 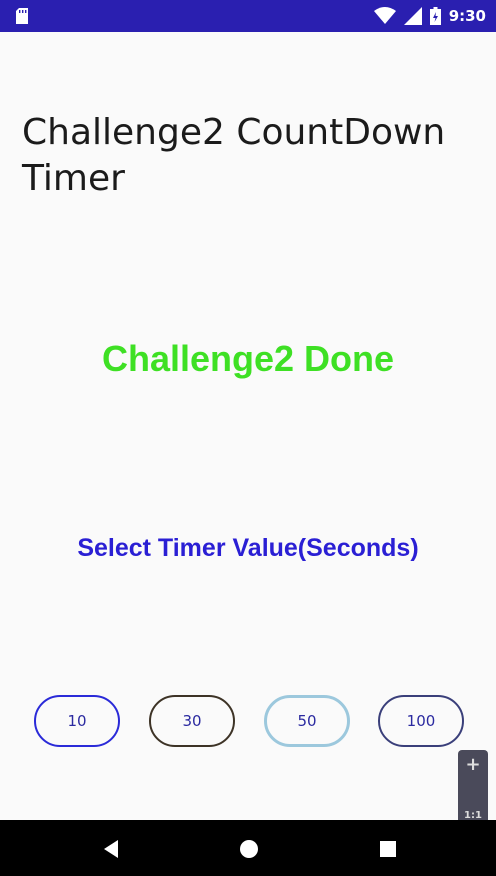 I want to click on navigation-bar, so click(x=248, y=848).